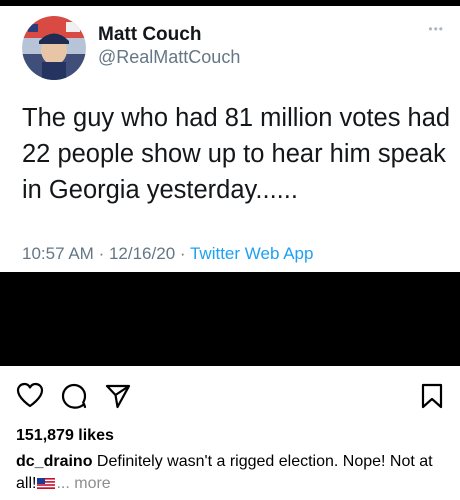 This screenshot has height=500, width=460. What do you see at coordinates (83, 483) in the screenshot?
I see `more-link: ... more` at bounding box center [83, 483].